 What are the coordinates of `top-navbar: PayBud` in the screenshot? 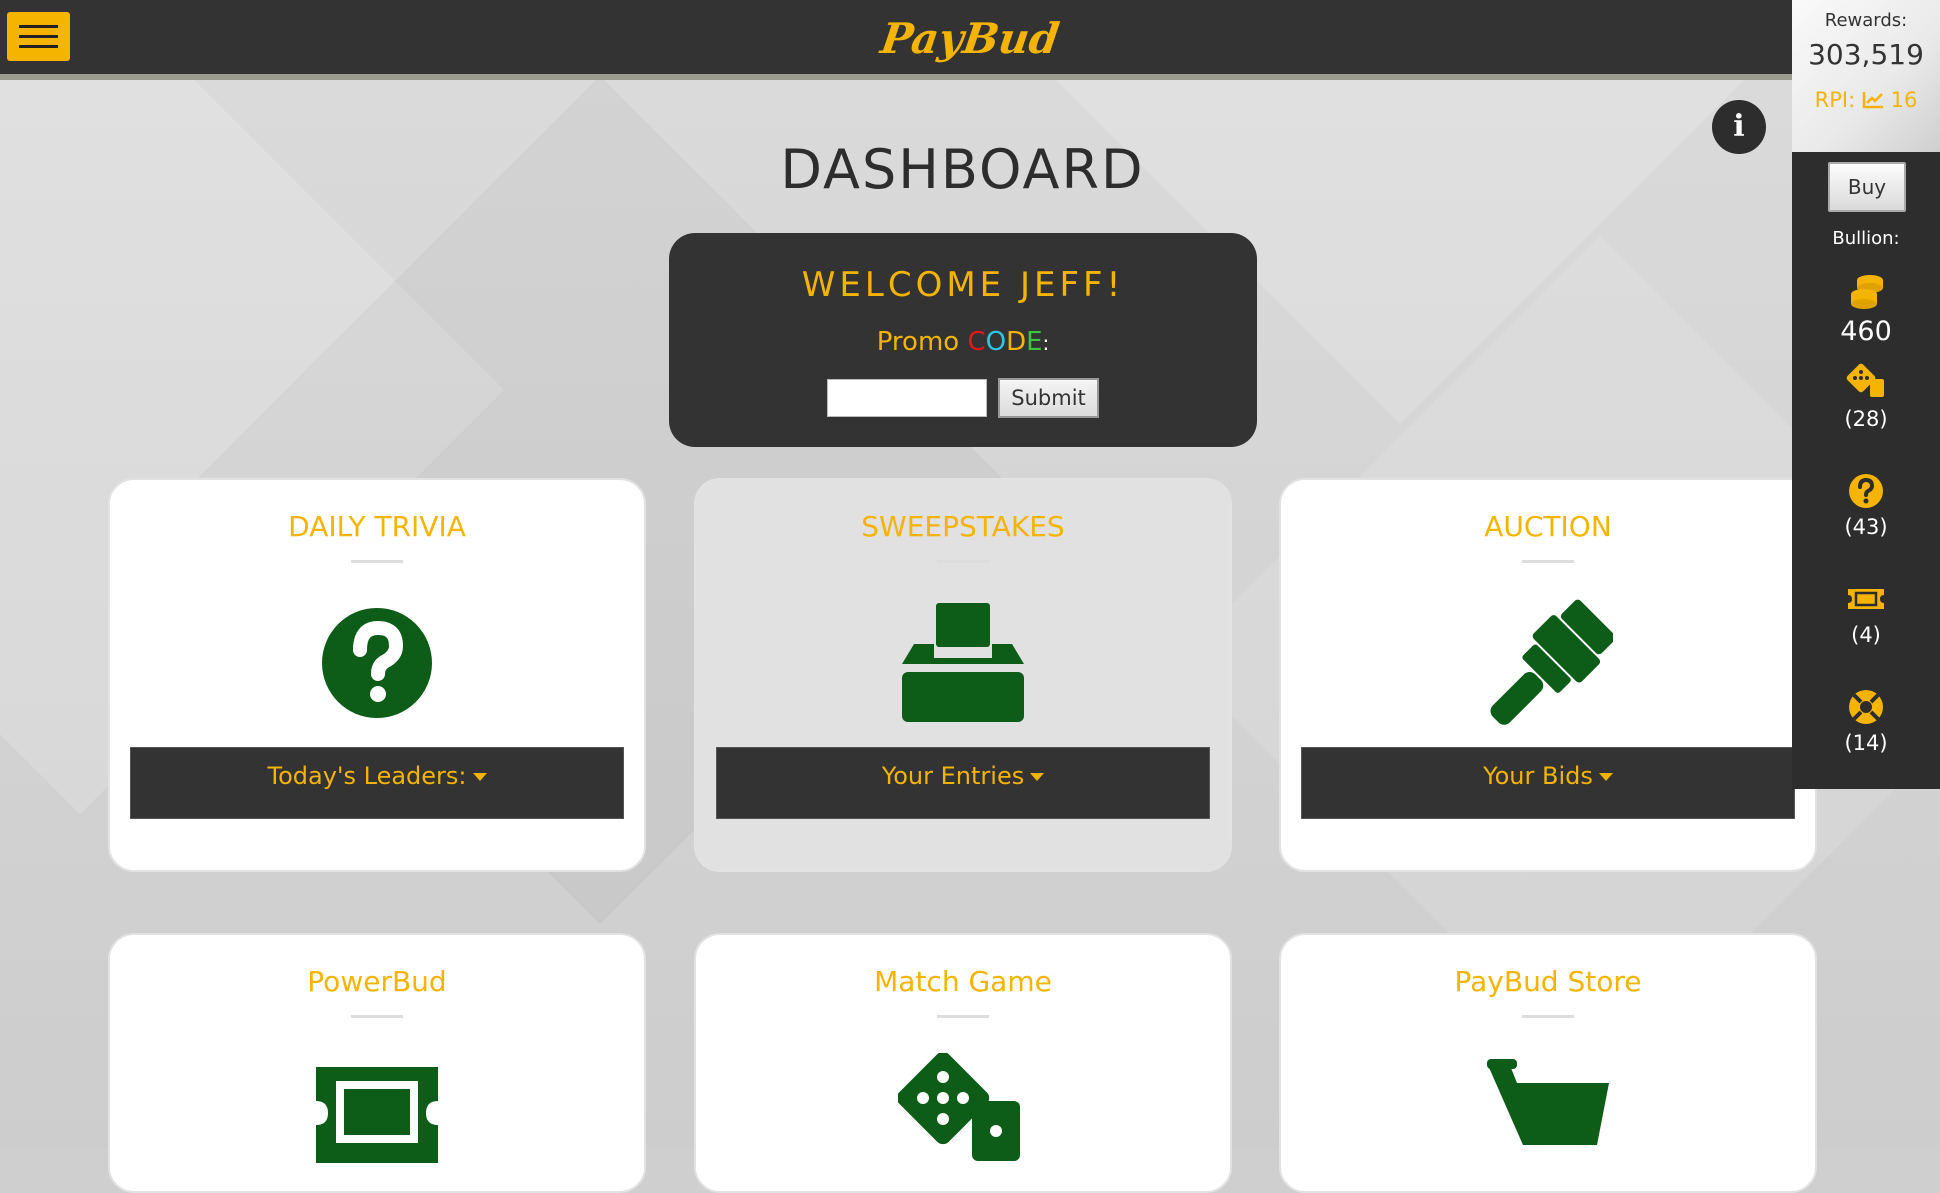 It's located at (970, 40).